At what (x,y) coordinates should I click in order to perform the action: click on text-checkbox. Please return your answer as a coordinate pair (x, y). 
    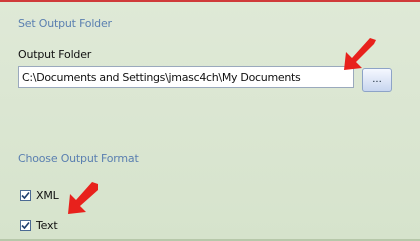
    Looking at the image, I should click on (25, 225).